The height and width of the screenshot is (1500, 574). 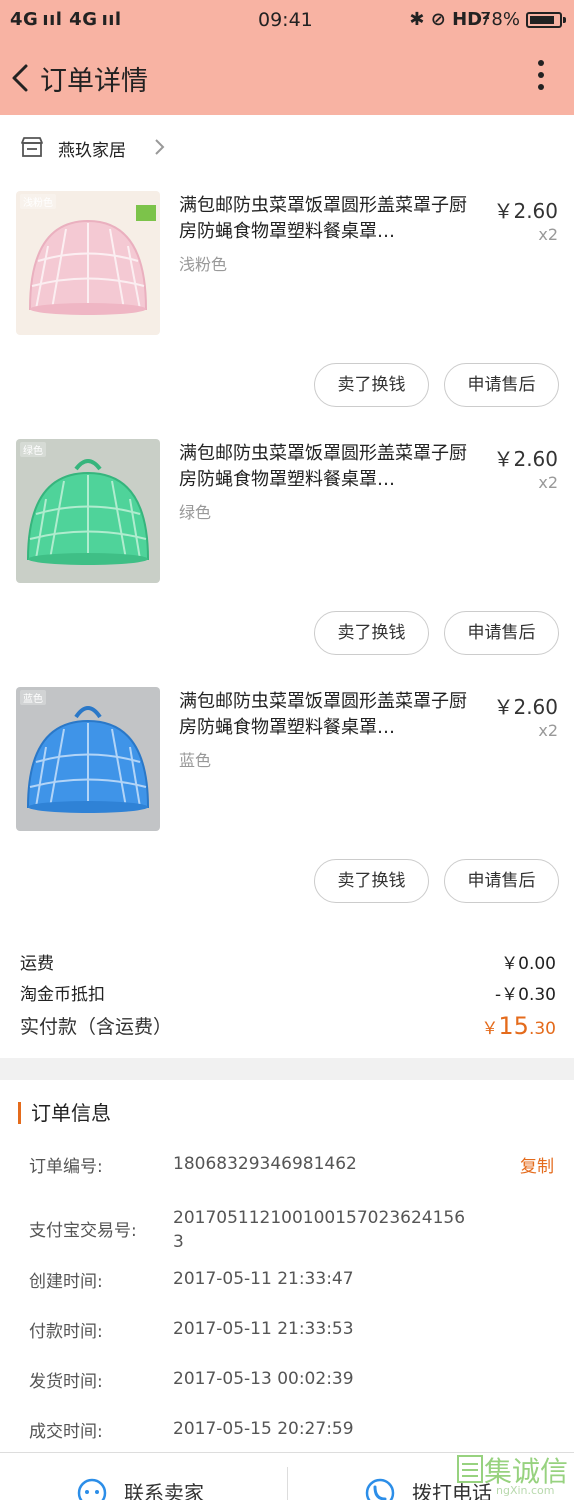 I want to click on order-number-value: 1806832934698146​2, so click(x=265, y=1164).